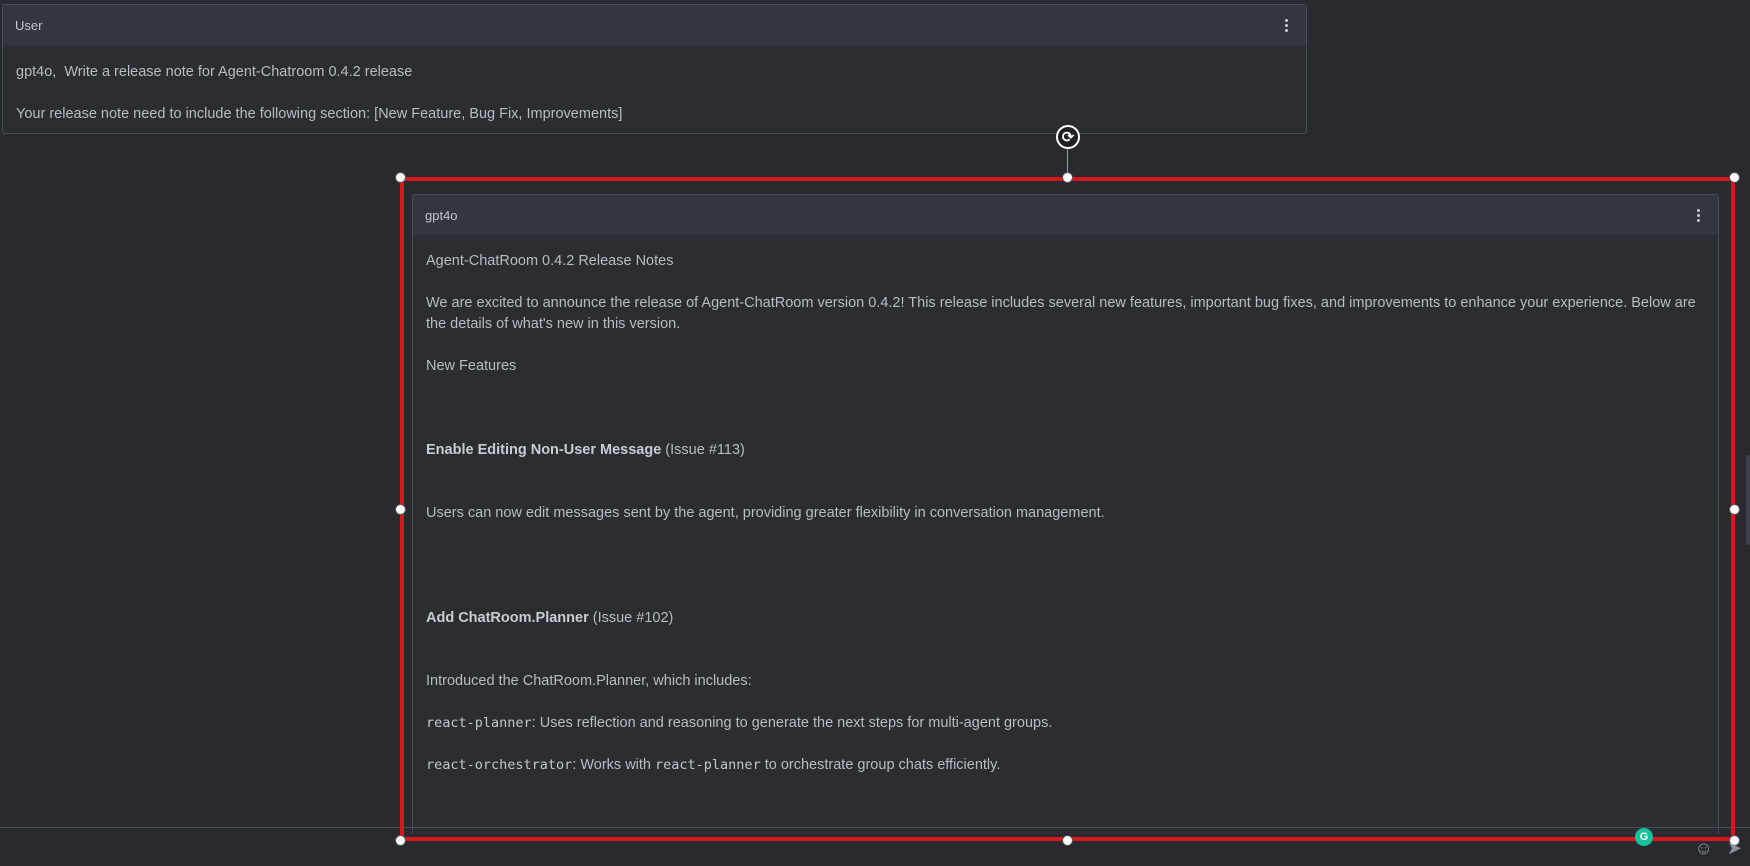 The image size is (1750, 866). What do you see at coordinates (441, 215) in the screenshot?
I see `agent-message-title: gpt4o` at bounding box center [441, 215].